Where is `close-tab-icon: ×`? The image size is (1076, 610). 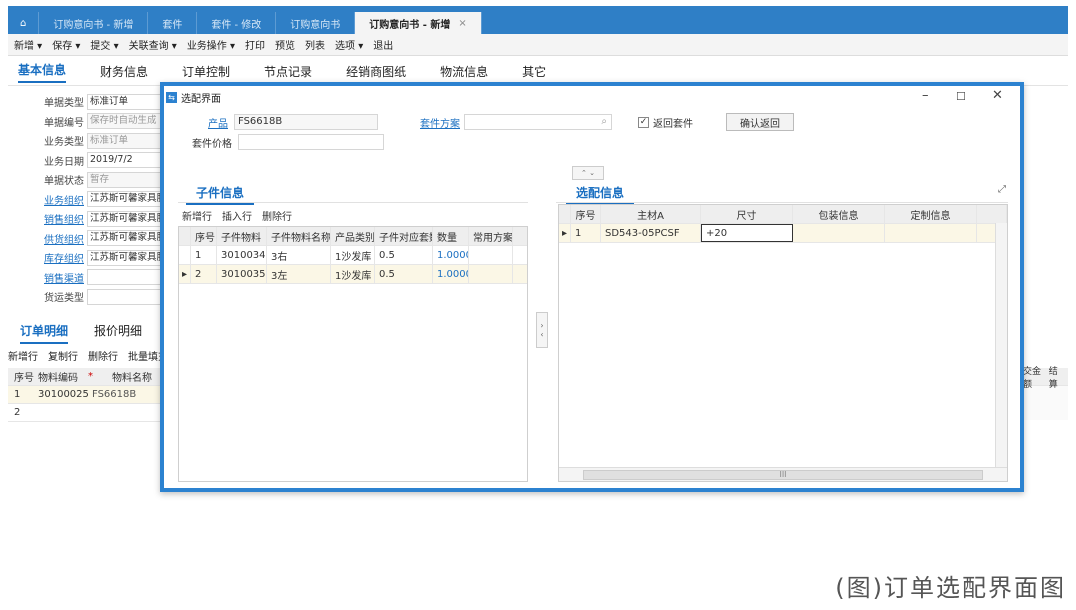 close-tab-icon: × is located at coordinates (462, 23).